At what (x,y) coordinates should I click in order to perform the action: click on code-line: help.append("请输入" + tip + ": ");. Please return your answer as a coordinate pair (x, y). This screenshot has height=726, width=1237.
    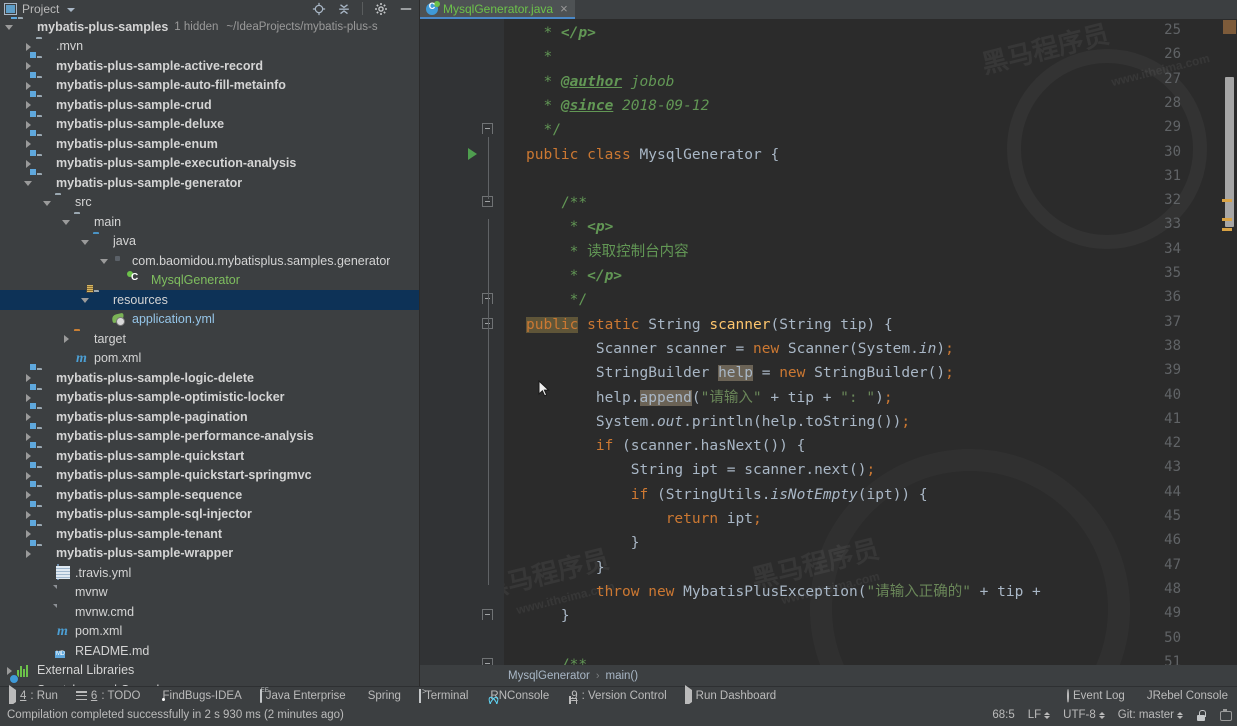
    Looking at the image, I should click on (709, 398).